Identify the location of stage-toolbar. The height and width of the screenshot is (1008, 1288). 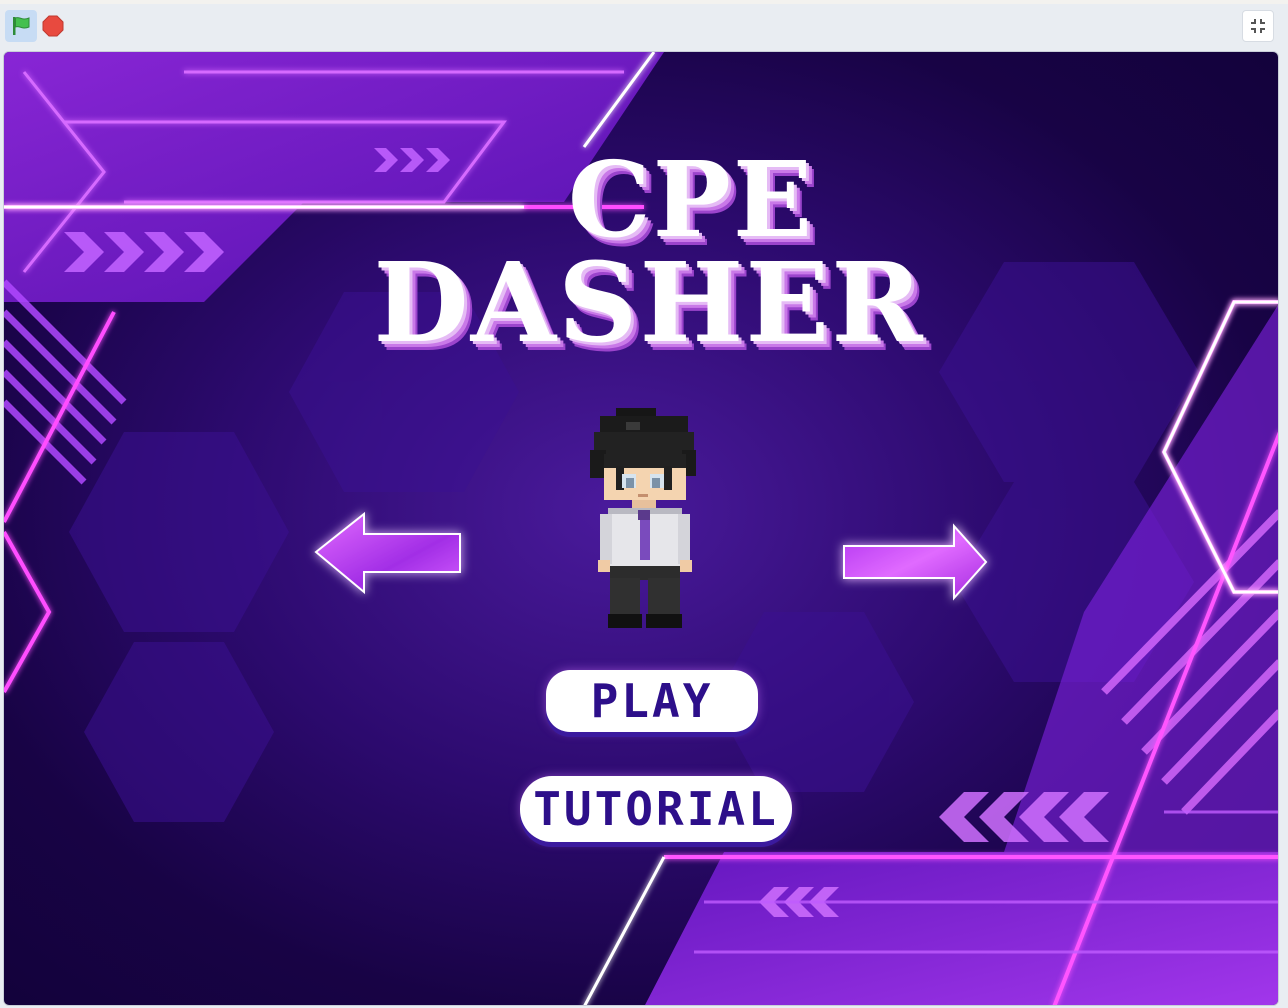
(644, 25).